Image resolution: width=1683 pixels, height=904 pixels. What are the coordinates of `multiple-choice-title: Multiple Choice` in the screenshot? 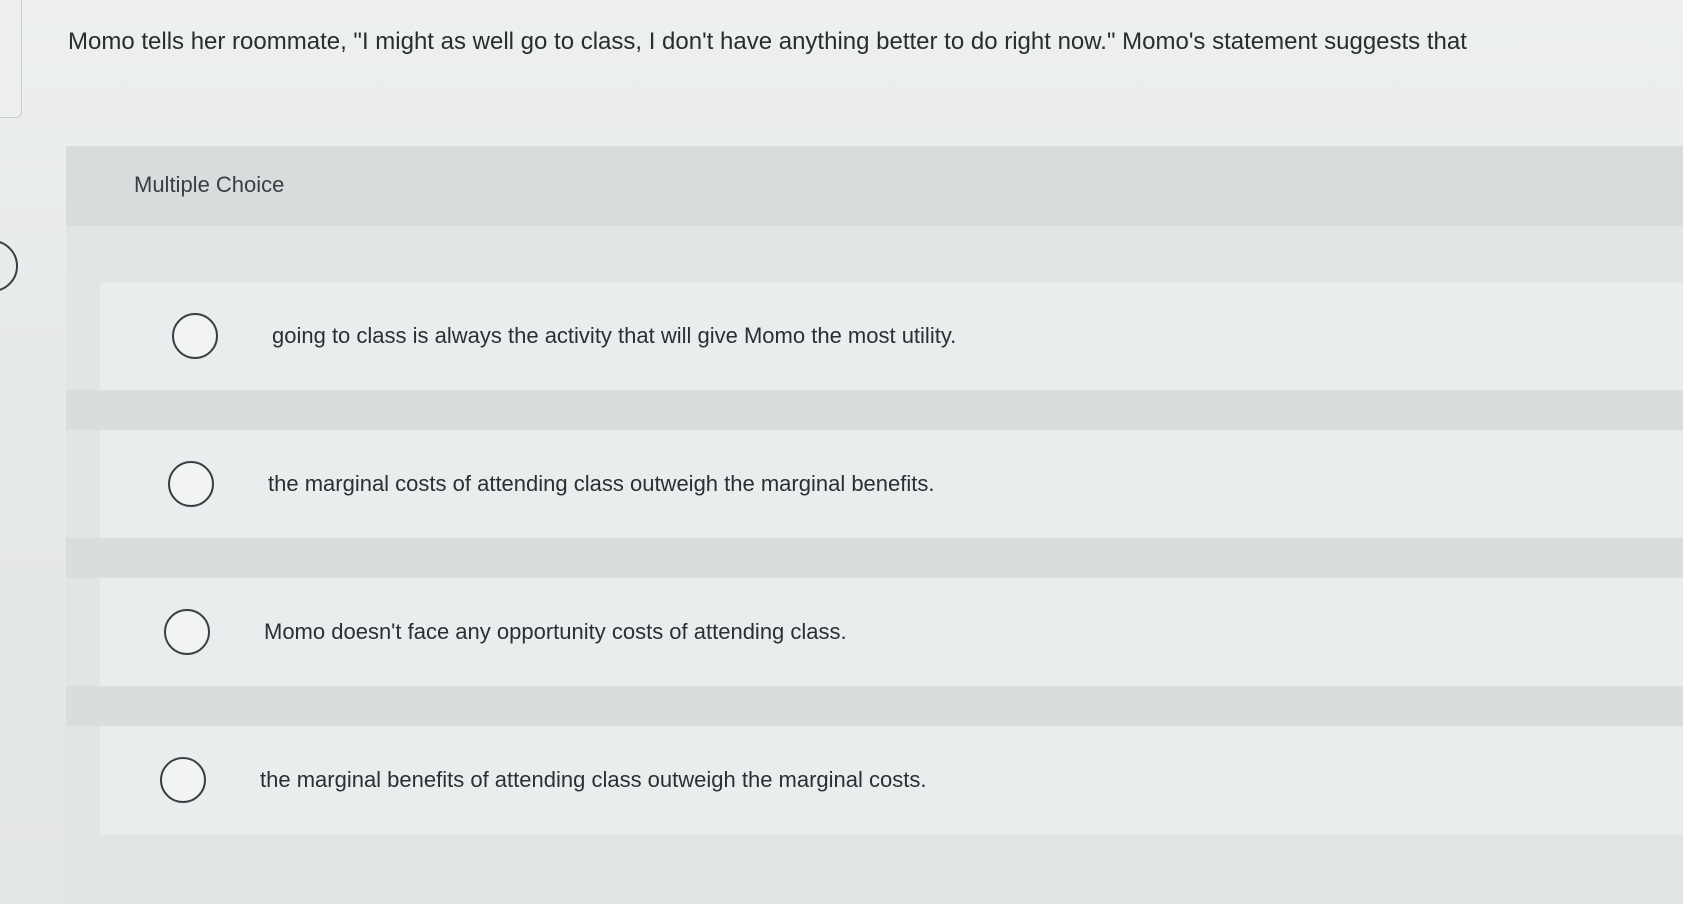 It's located at (209, 184).